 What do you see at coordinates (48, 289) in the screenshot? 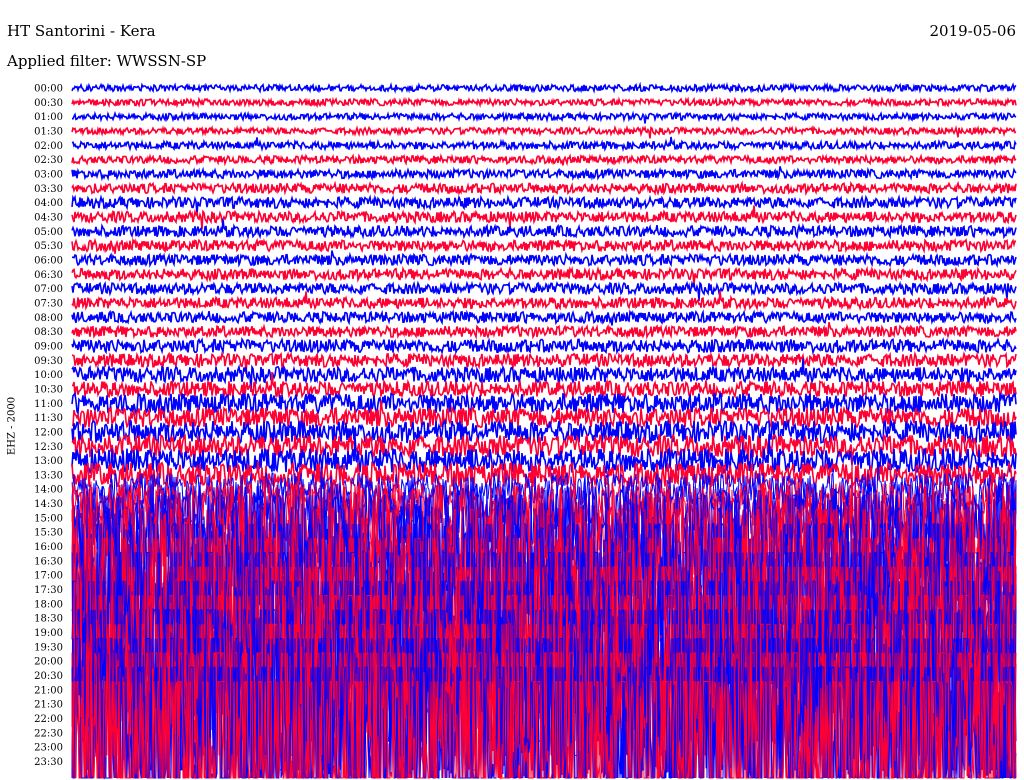
I see `row-time-label: 07:00` at bounding box center [48, 289].